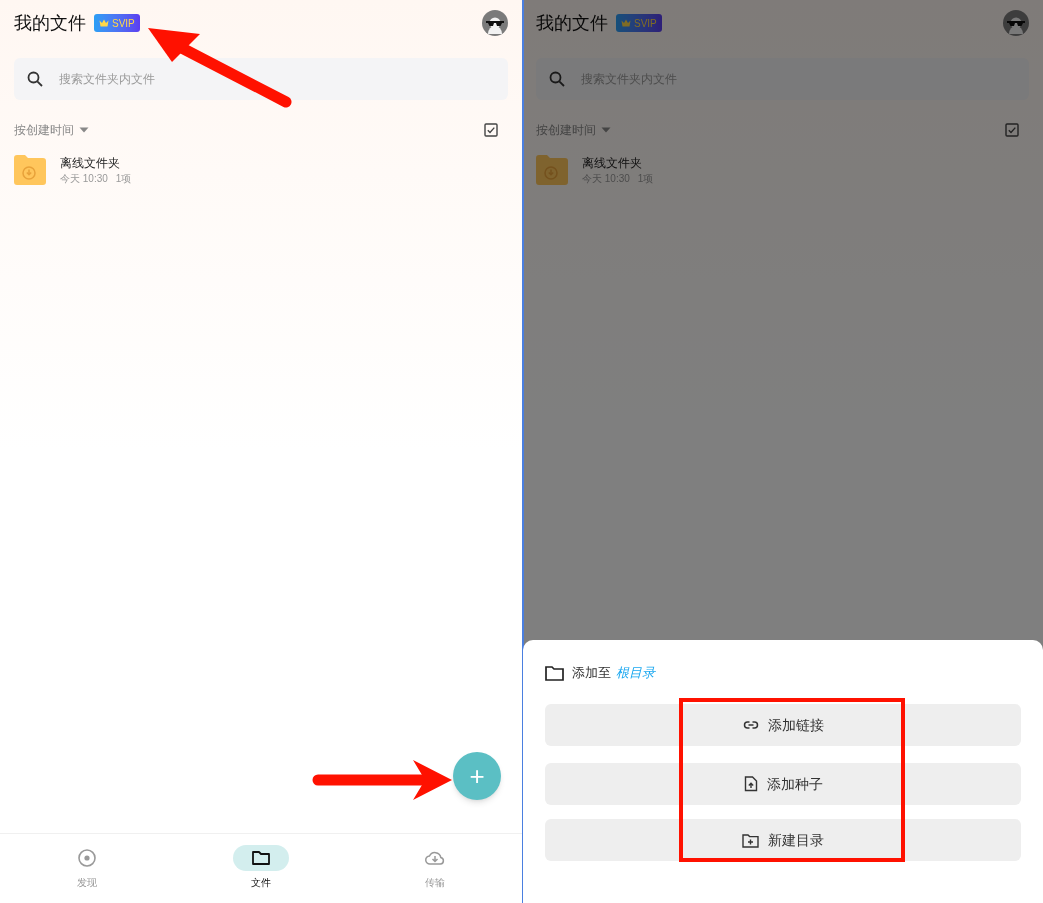  Describe the element at coordinates (261, 868) in the screenshot. I see `nav-tab: 文件` at that location.